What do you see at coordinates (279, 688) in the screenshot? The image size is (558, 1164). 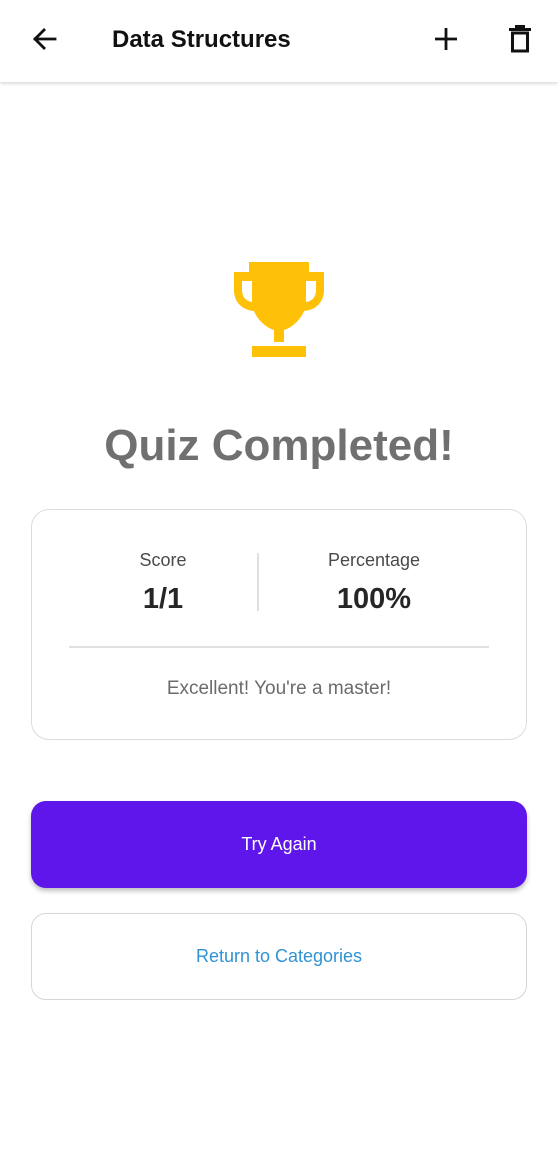 I see `result-message: Excellent! You're a master!` at bounding box center [279, 688].